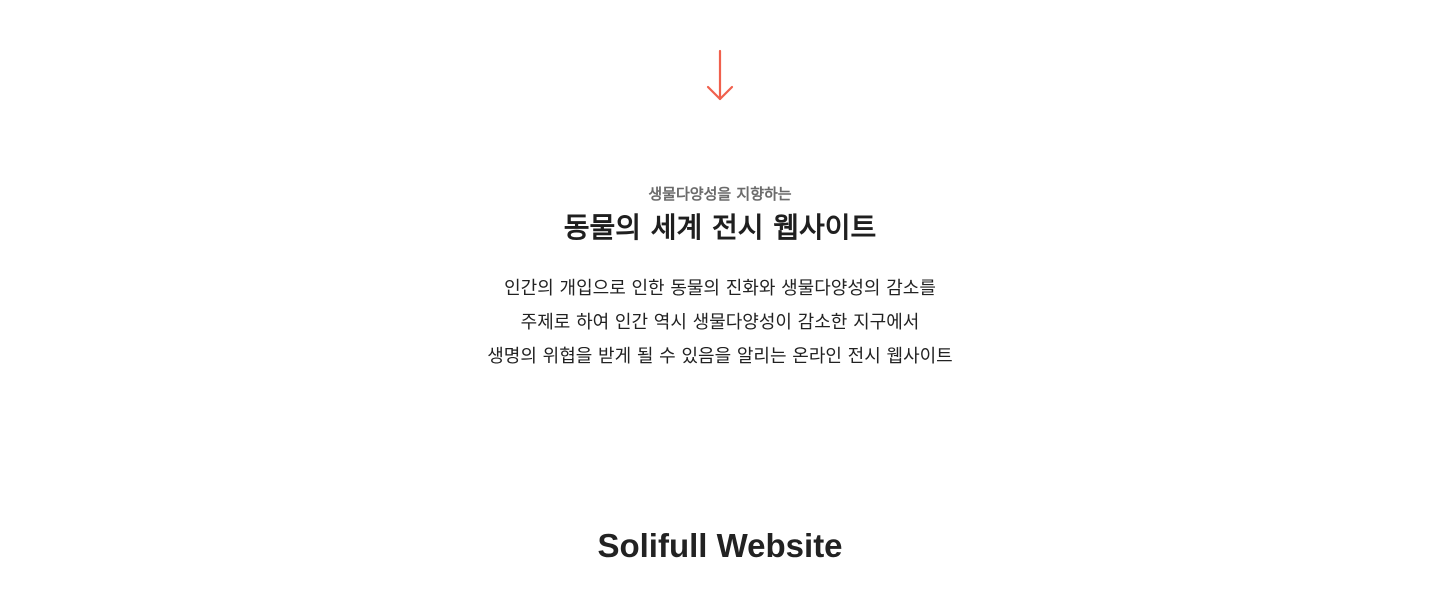 The width and height of the screenshot is (1440, 600). What do you see at coordinates (720, 194) in the screenshot?
I see `intro-subtitle: 생물다양성을 지향하는` at bounding box center [720, 194].